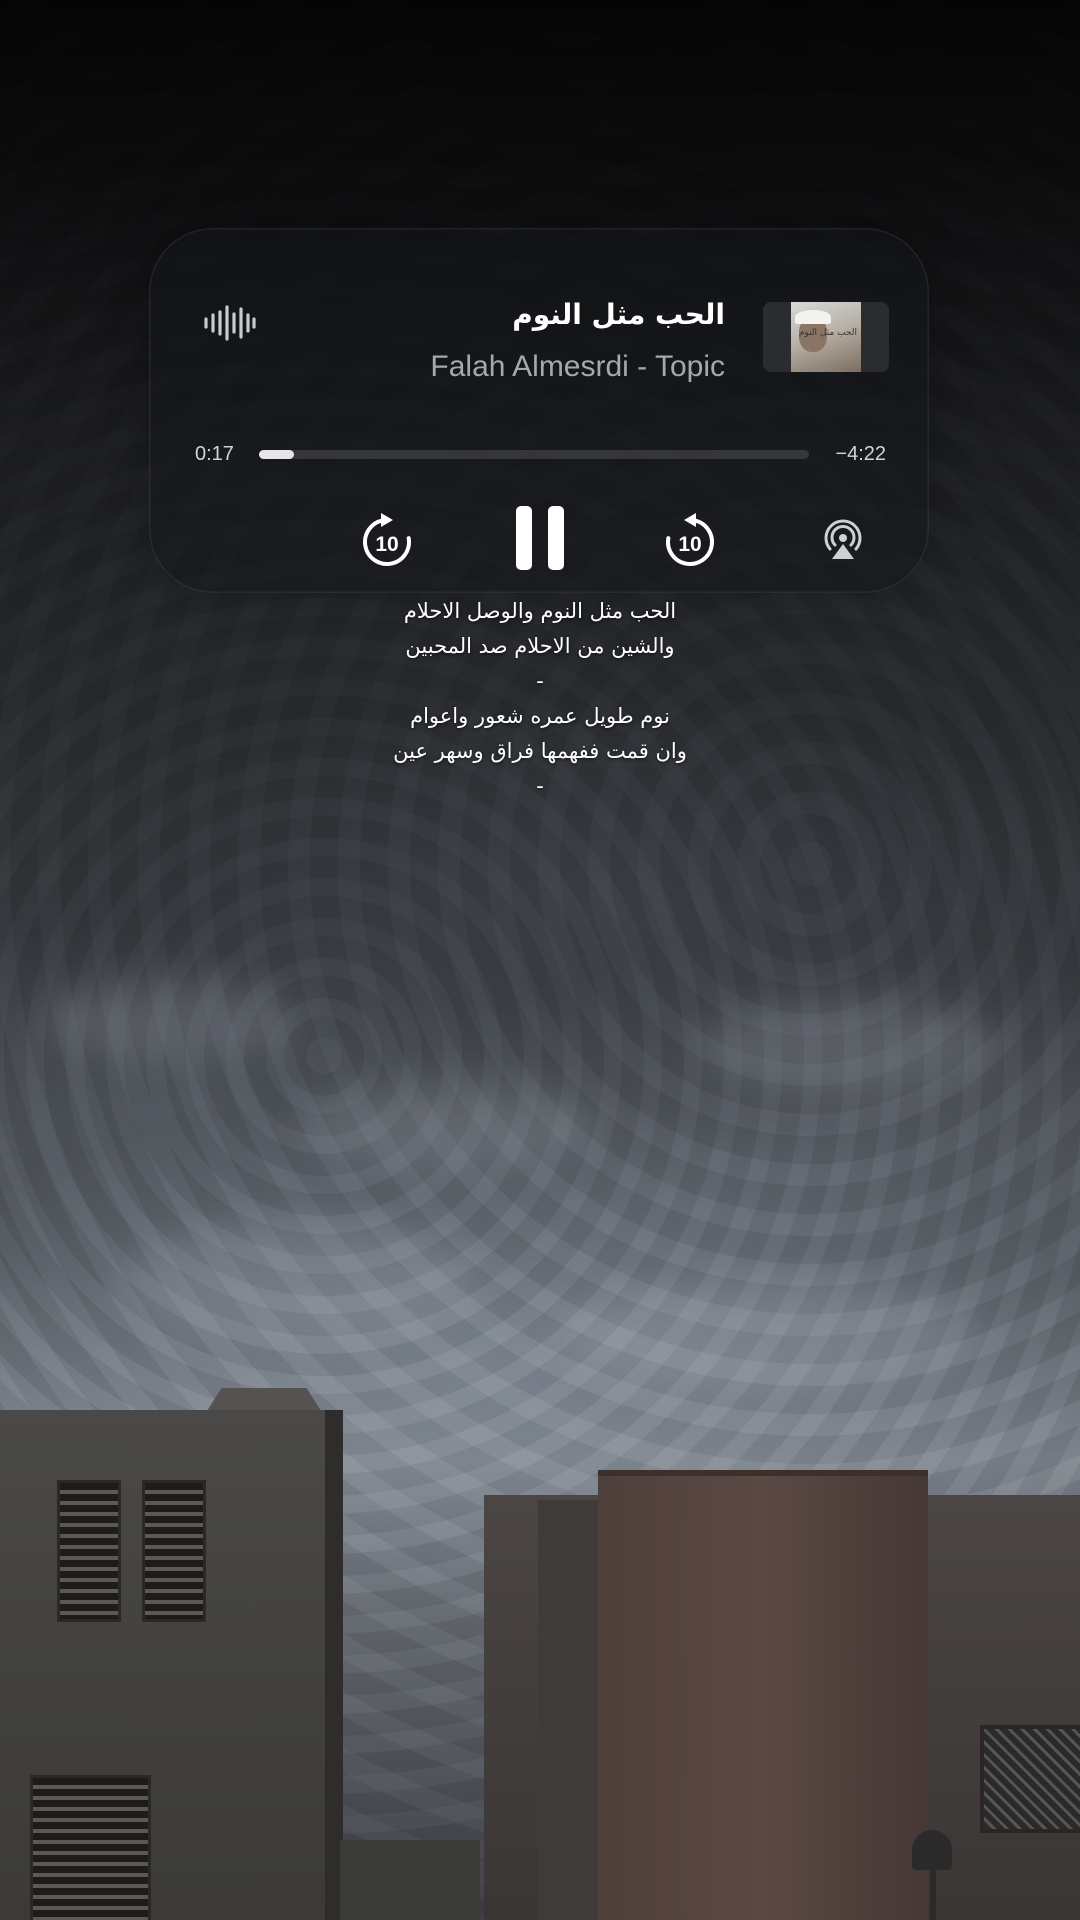 This screenshot has height=1920, width=1080. What do you see at coordinates (214, 454) in the screenshot?
I see `elapsed-time: 0:17` at bounding box center [214, 454].